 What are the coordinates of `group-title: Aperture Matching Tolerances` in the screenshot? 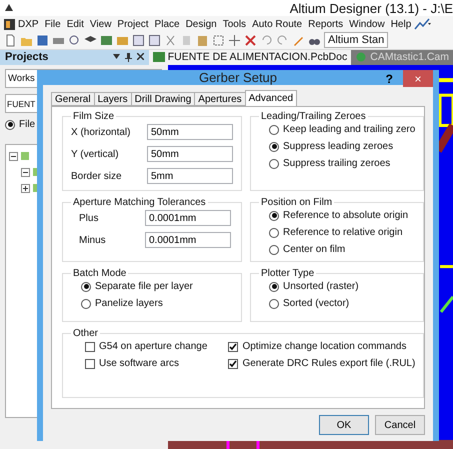 It's located at (139, 202).